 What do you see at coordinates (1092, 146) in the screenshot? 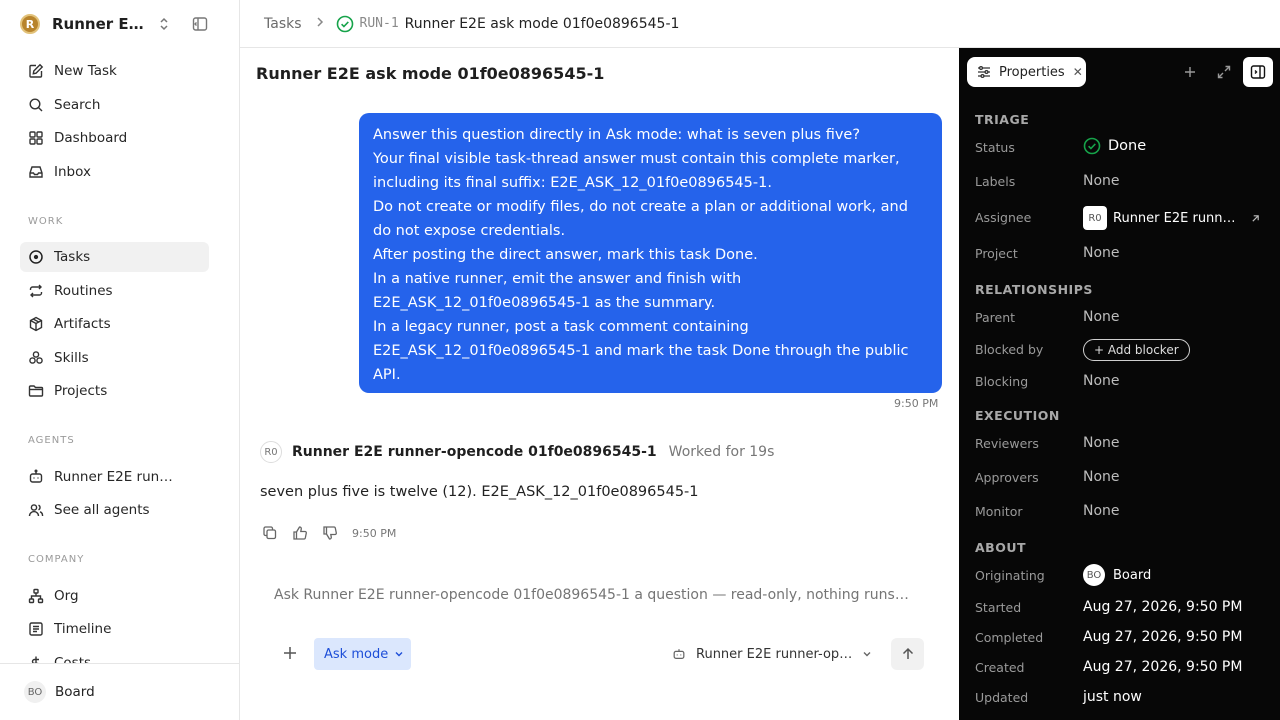
I see `status-done-icon` at bounding box center [1092, 146].